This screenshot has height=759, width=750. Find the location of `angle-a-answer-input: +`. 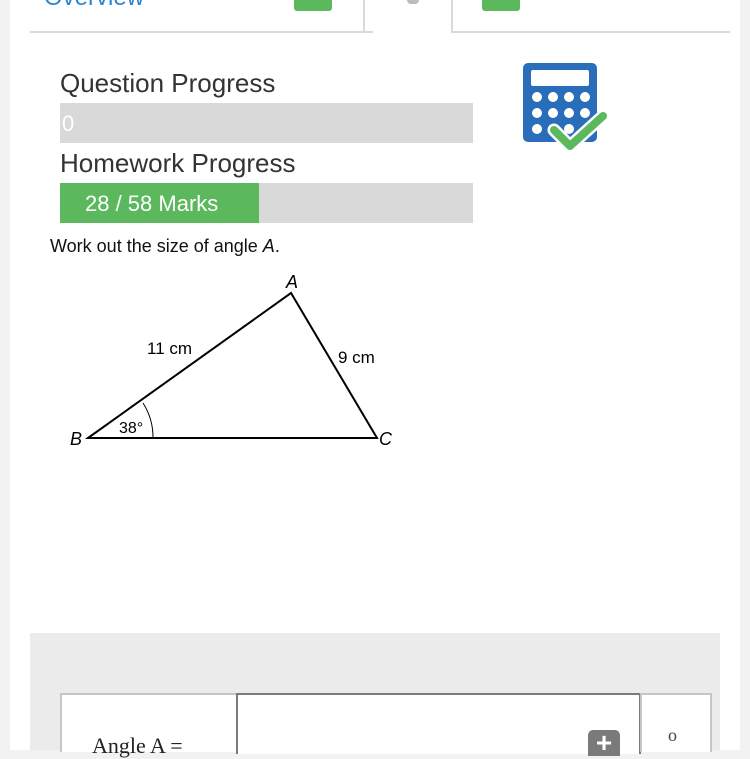

angle-a-answer-input: + is located at coordinates (438, 725).